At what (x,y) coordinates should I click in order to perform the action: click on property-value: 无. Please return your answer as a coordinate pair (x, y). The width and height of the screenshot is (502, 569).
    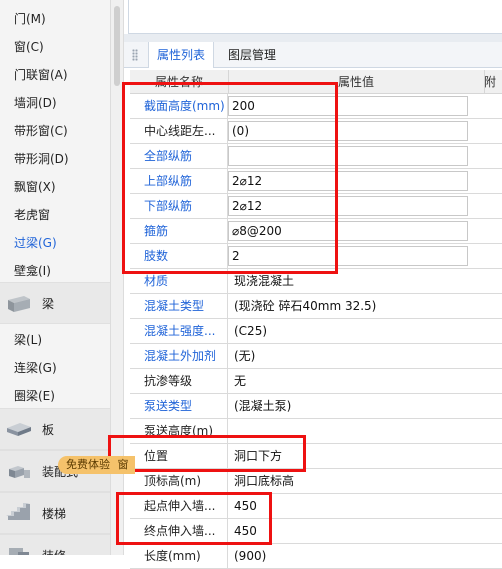
    Looking at the image, I should click on (351, 381).